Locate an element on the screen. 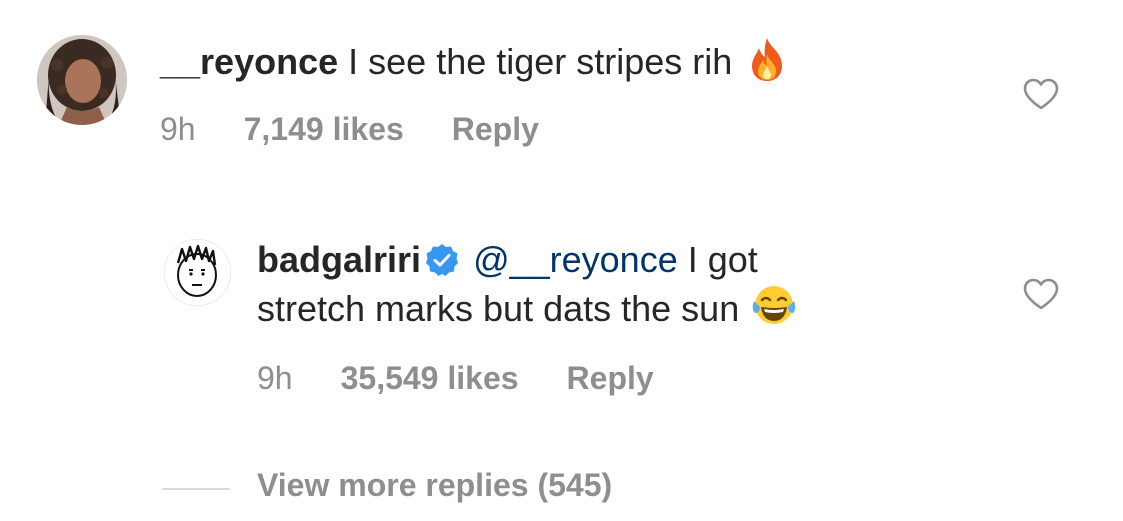  profile-photo is located at coordinates (82, 80).